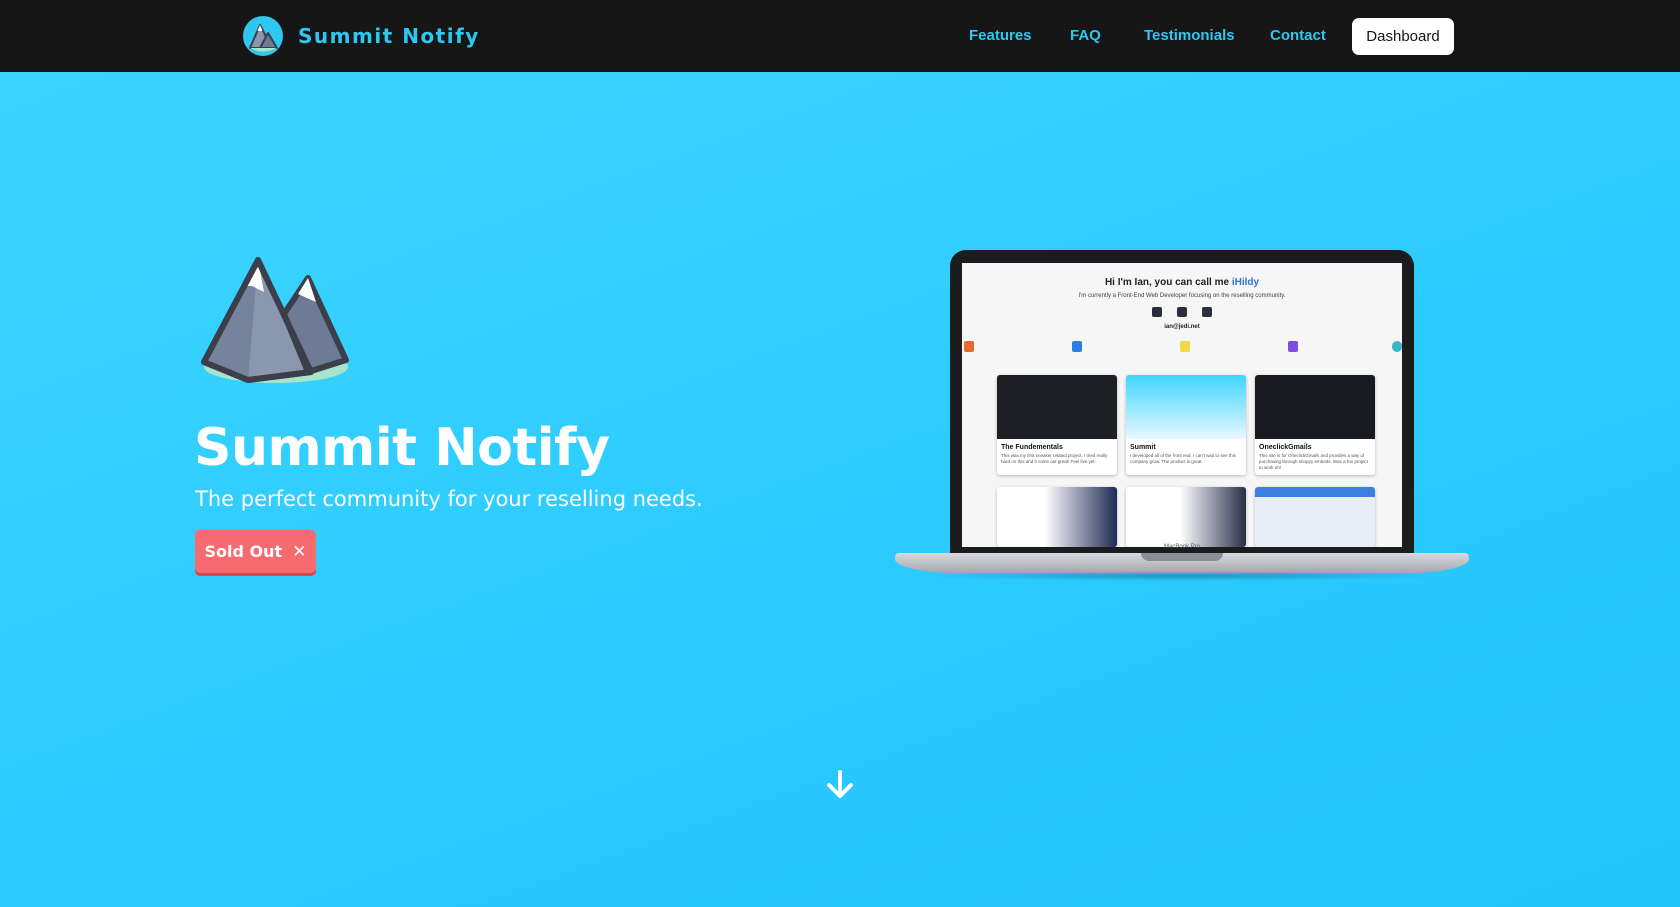 Image resolution: width=1680 pixels, height=907 pixels. I want to click on brand-name: Summit Notify, so click(389, 36).